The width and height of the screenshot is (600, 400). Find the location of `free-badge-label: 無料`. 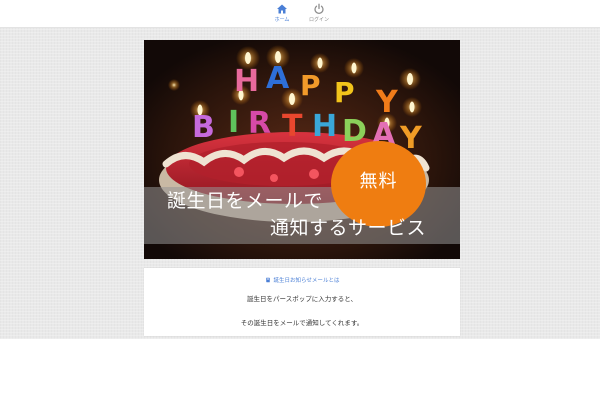

free-badge-label: 無料 is located at coordinates (378, 181).